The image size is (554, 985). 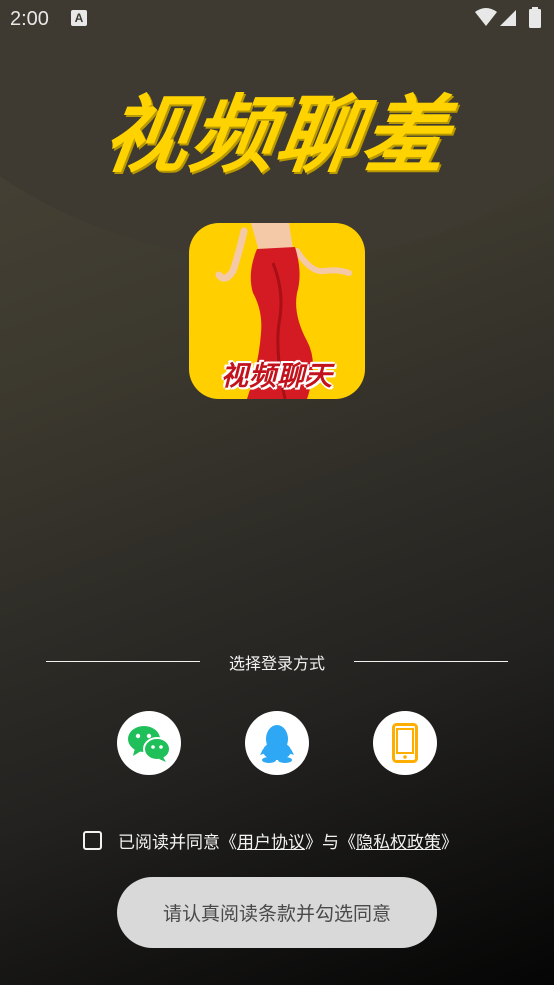 I want to click on privacy-policy-link: 隐私权政策, so click(x=398, y=840).